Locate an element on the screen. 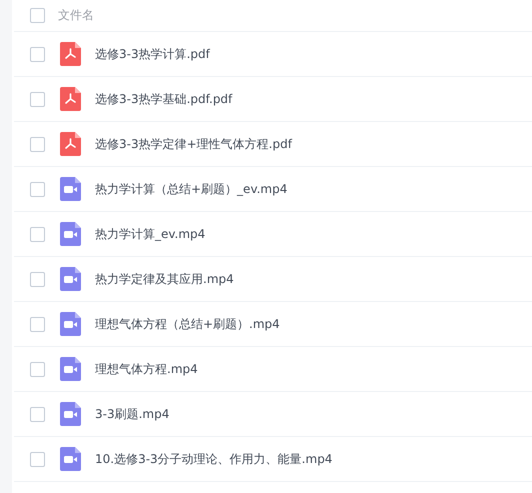 Image resolution: width=532 pixels, height=493 pixels. file-name: 选修3-3热学计算.pdf is located at coordinates (152, 54).